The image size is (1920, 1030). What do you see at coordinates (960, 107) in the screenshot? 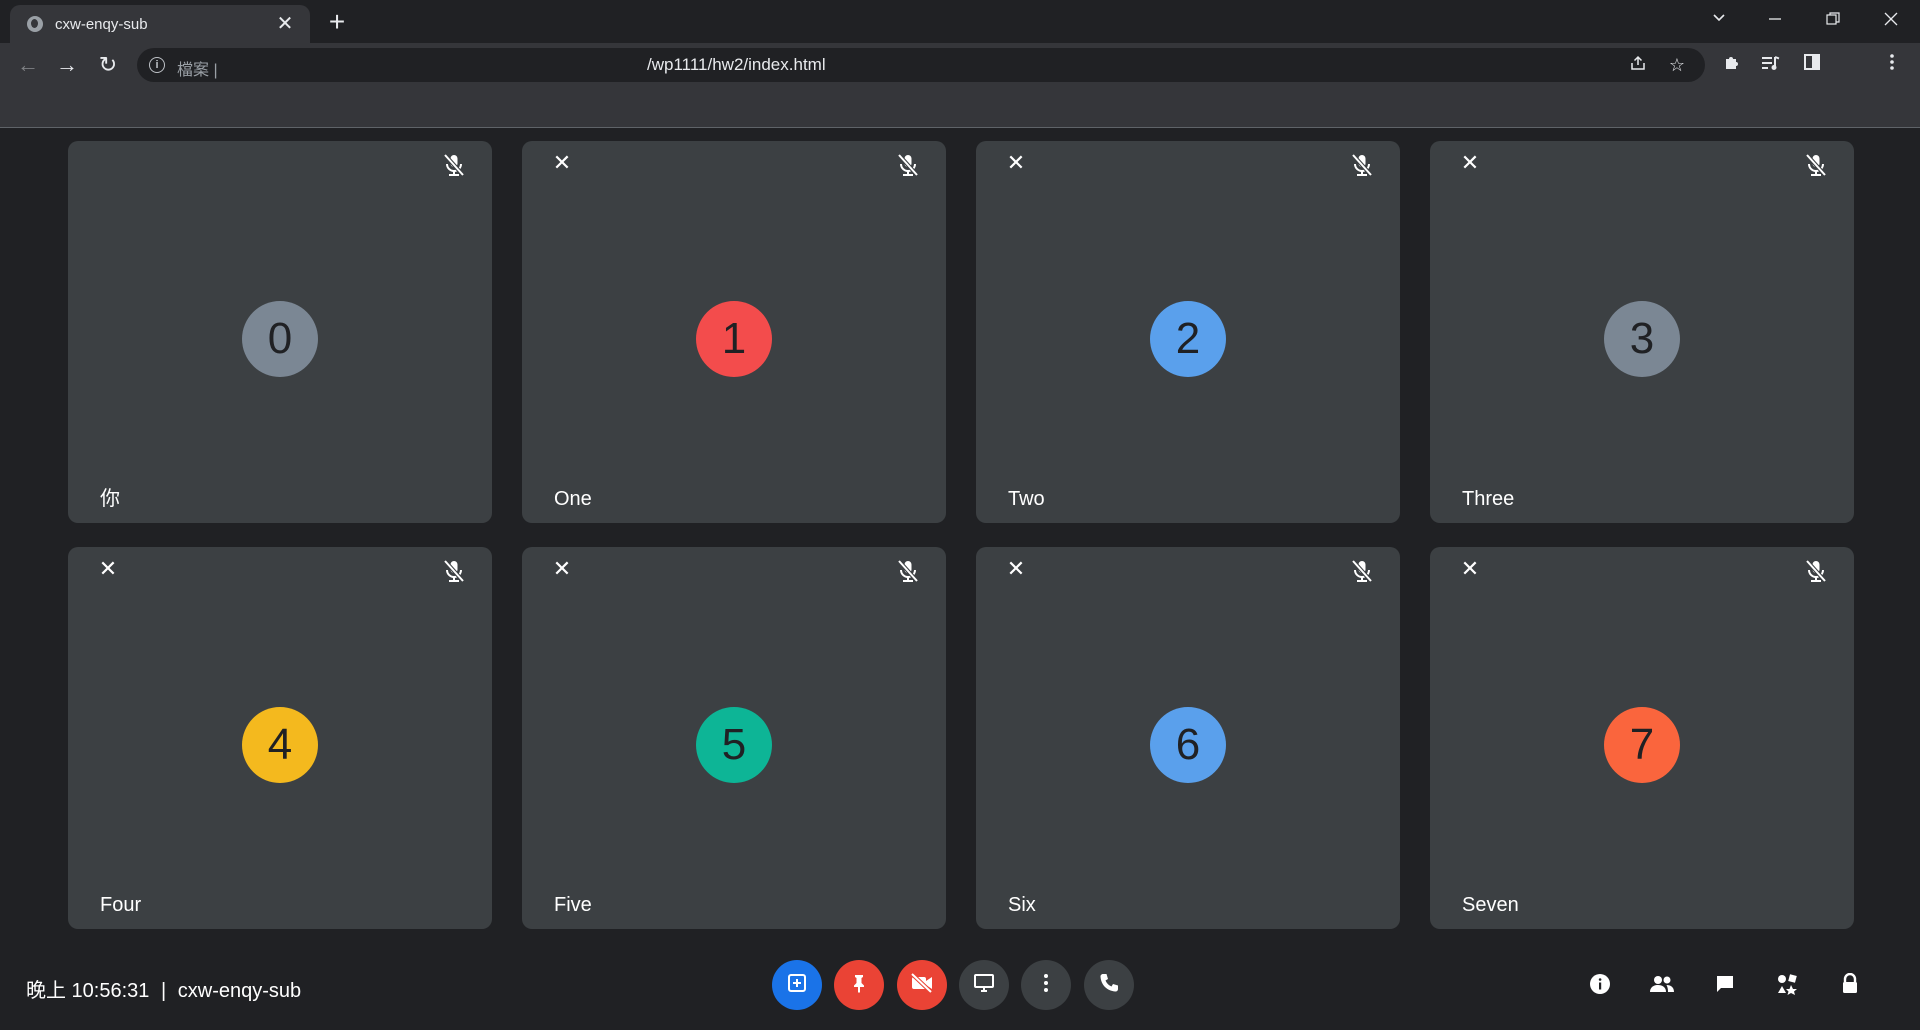
I see `bookmarks-bar` at bounding box center [960, 107].